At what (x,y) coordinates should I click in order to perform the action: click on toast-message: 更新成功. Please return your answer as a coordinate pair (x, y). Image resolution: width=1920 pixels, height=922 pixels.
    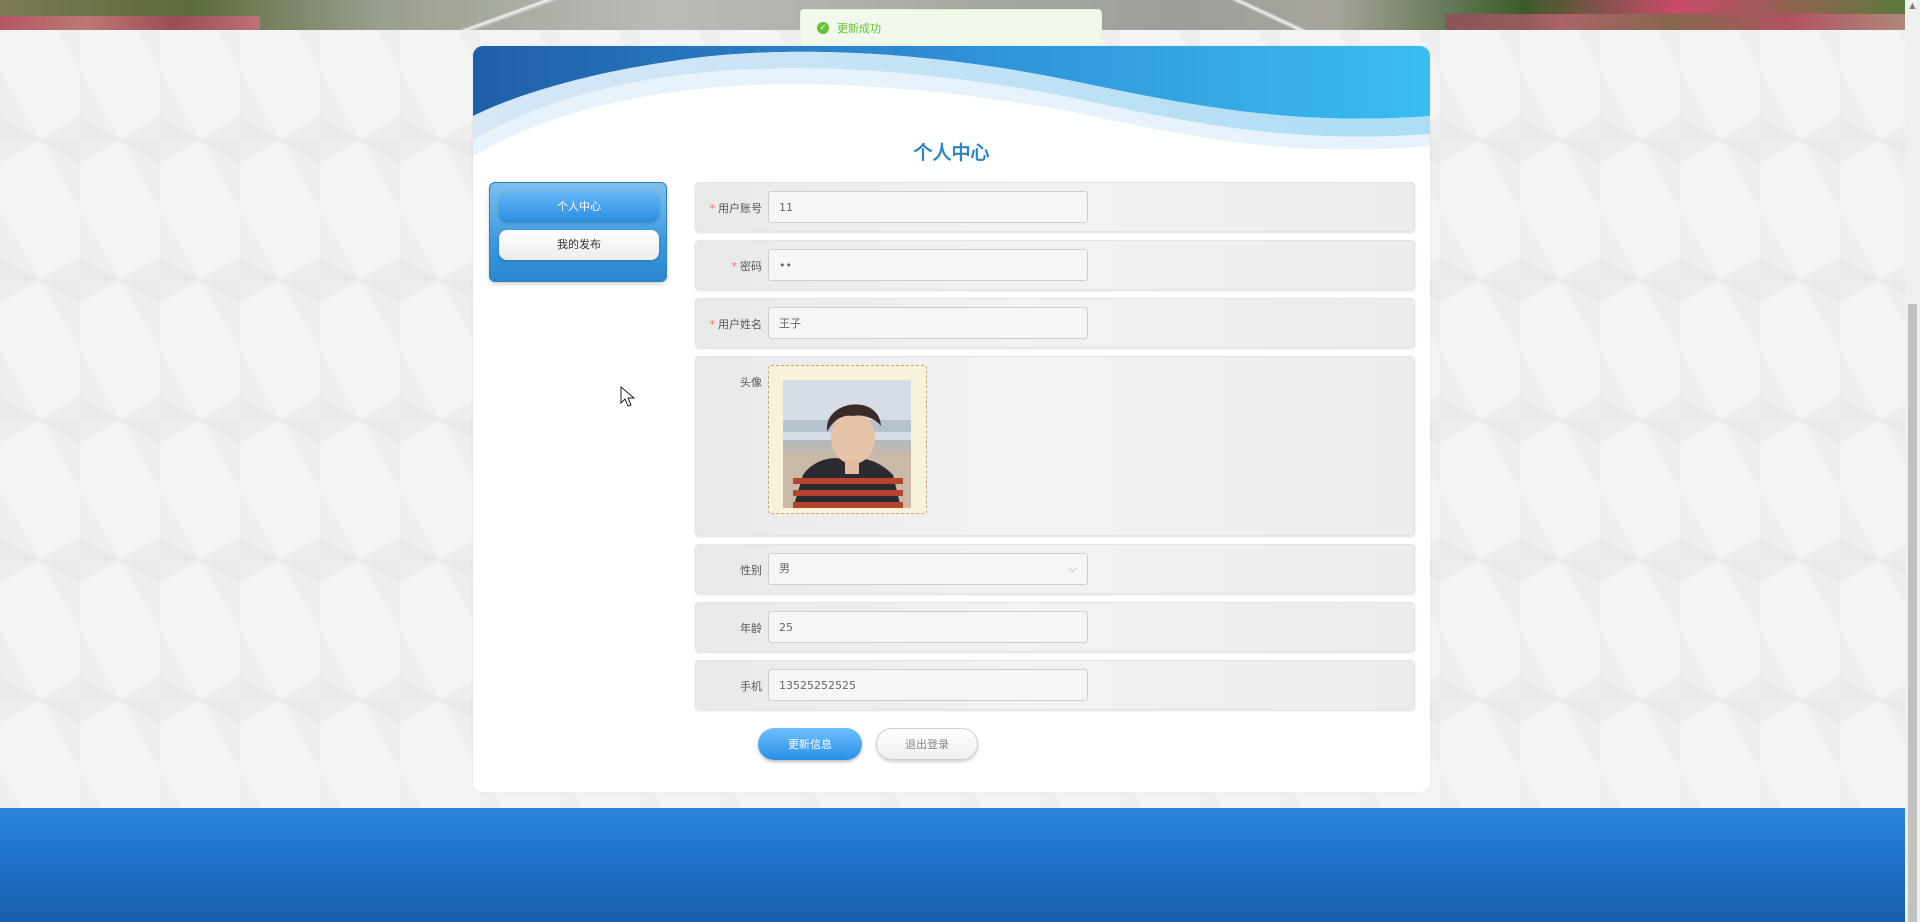
    Looking at the image, I should click on (859, 28).